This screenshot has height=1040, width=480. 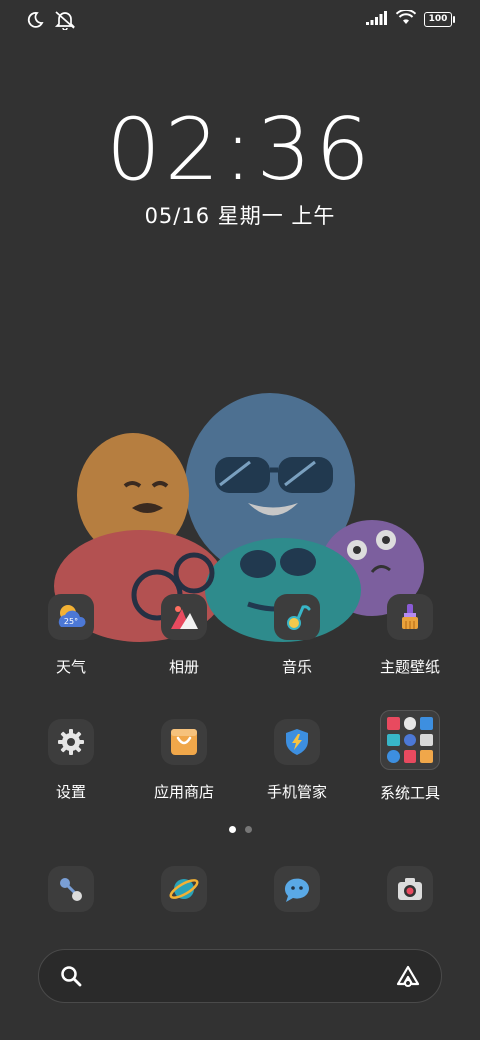 What do you see at coordinates (183, 667) in the screenshot?
I see `app-label: 相册` at bounding box center [183, 667].